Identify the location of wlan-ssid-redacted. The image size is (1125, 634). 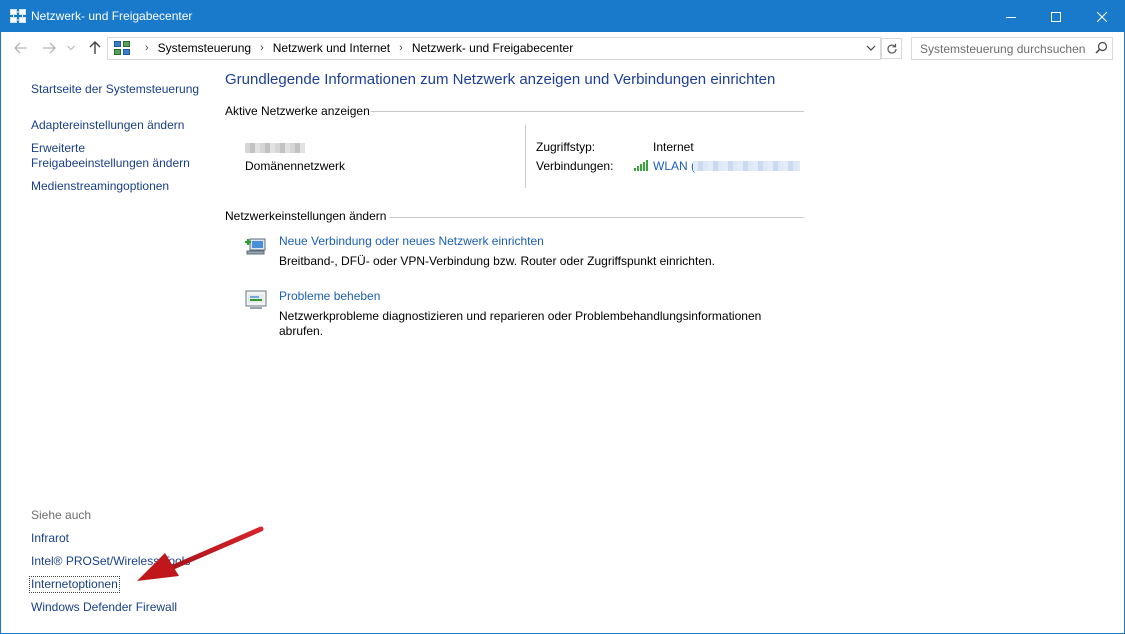
(746, 166).